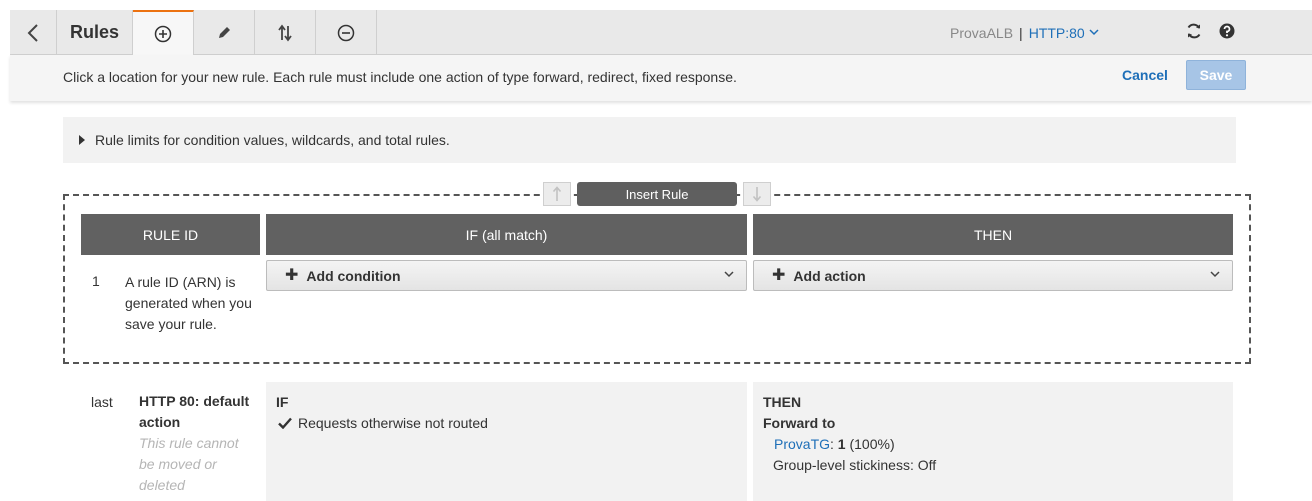 Image resolution: width=1312 pixels, height=501 pixels. I want to click on column-header-rule-id: RULE ID, so click(170, 234).